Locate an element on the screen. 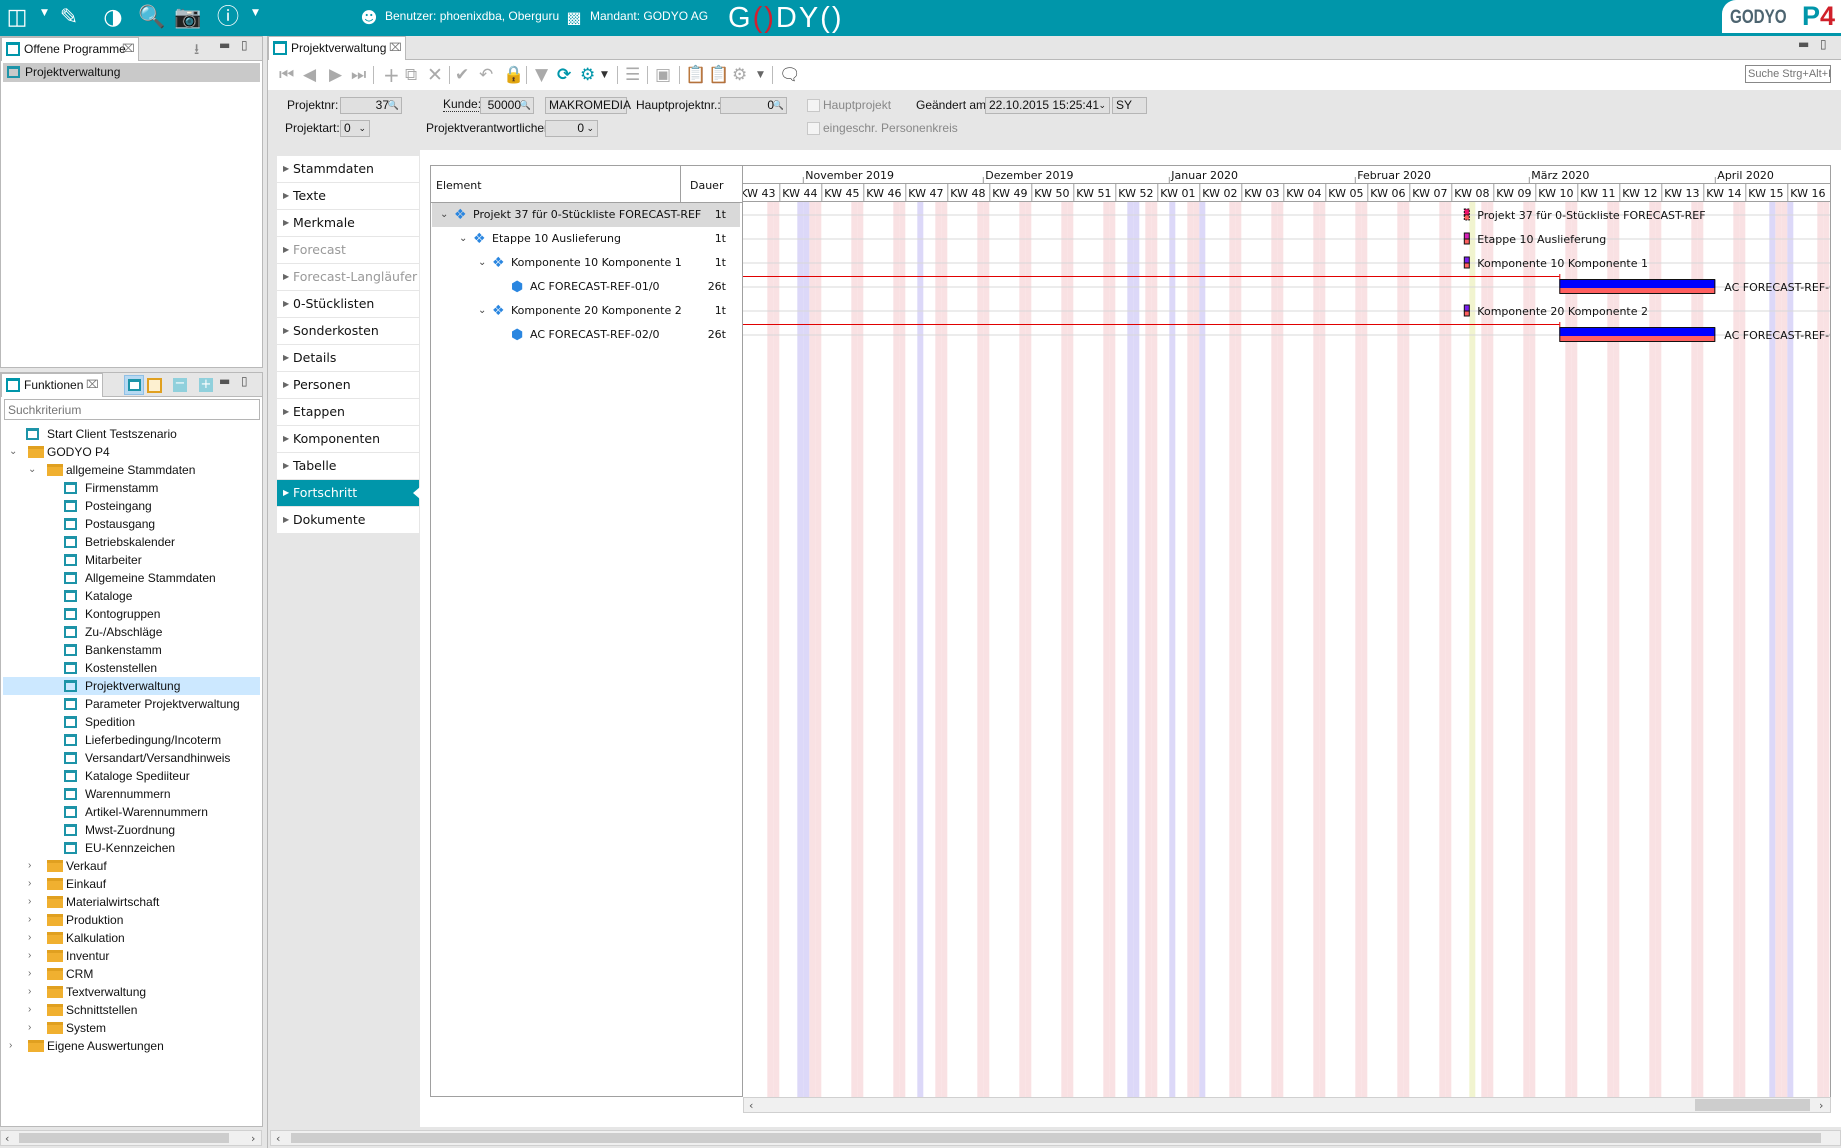 The image size is (1841, 1148). tree-item: Parameter Projektverwaltung is located at coordinates (131, 704).